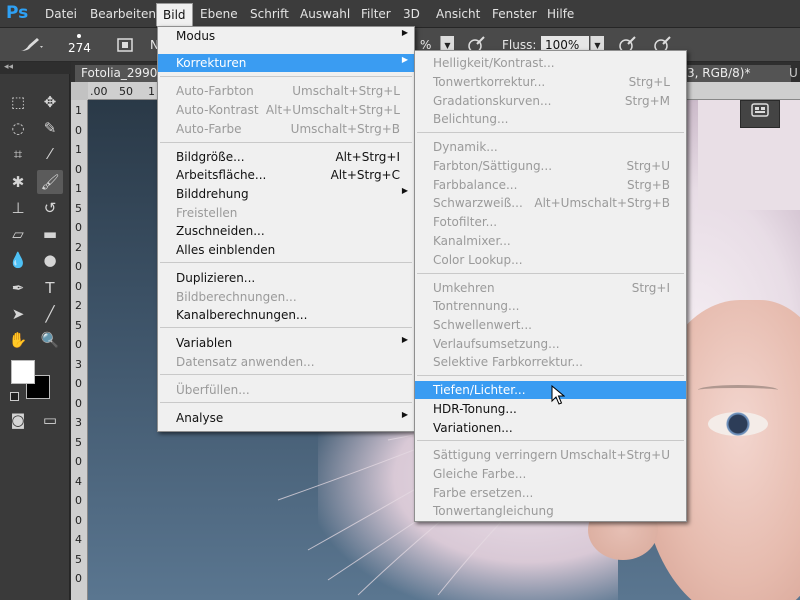 This screenshot has height=600, width=800. What do you see at coordinates (286, 76) in the screenshot?
I see `menu-separator` at bounding box center [286, 76].